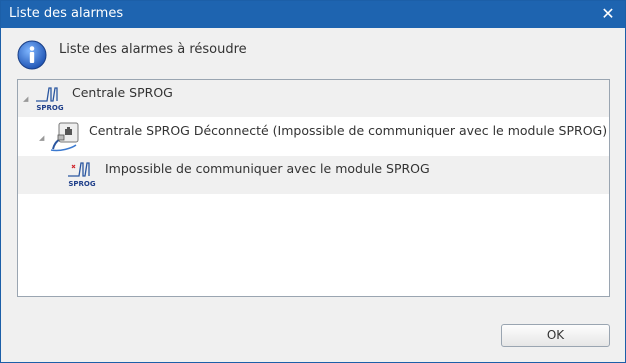 The width and height of the screenshot is (626, 363). I want to click on tree-item-label: Centrale SPROG, so click(122, 92).